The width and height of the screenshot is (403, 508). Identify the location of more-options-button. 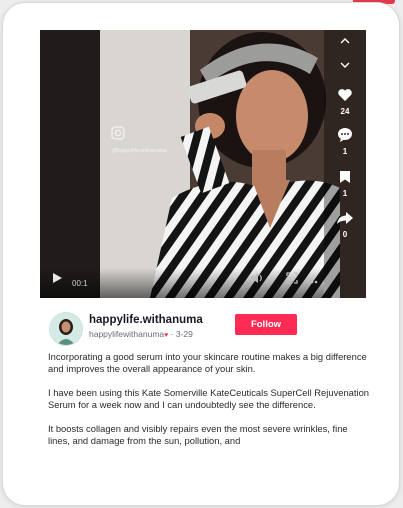
(312, 280).